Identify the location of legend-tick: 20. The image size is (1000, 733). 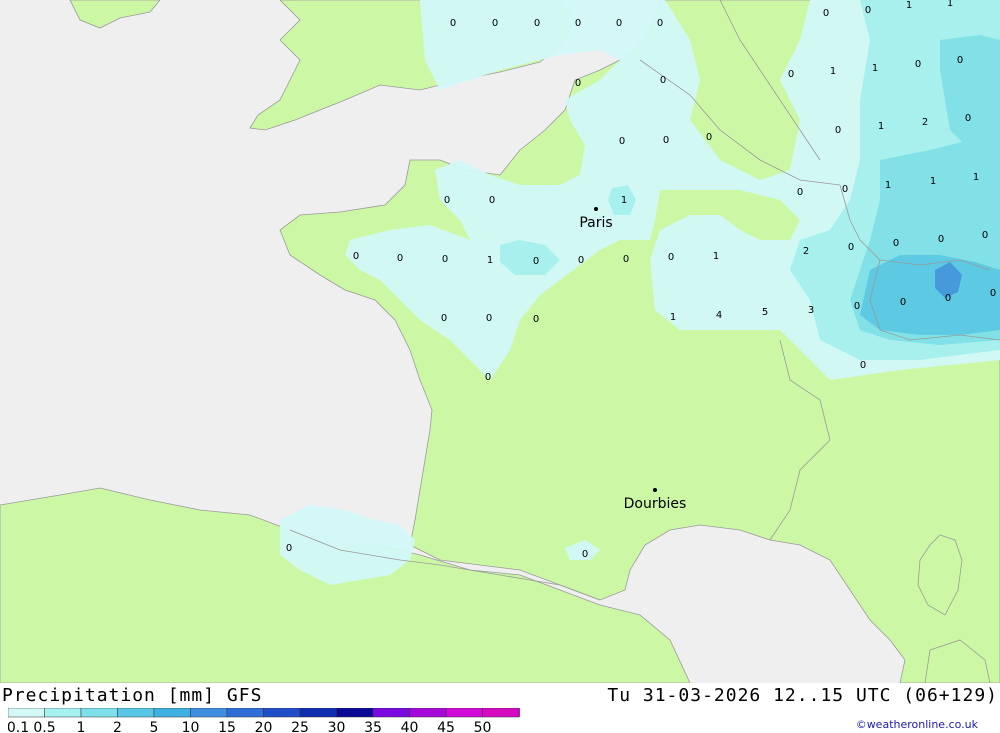
(264, 726).